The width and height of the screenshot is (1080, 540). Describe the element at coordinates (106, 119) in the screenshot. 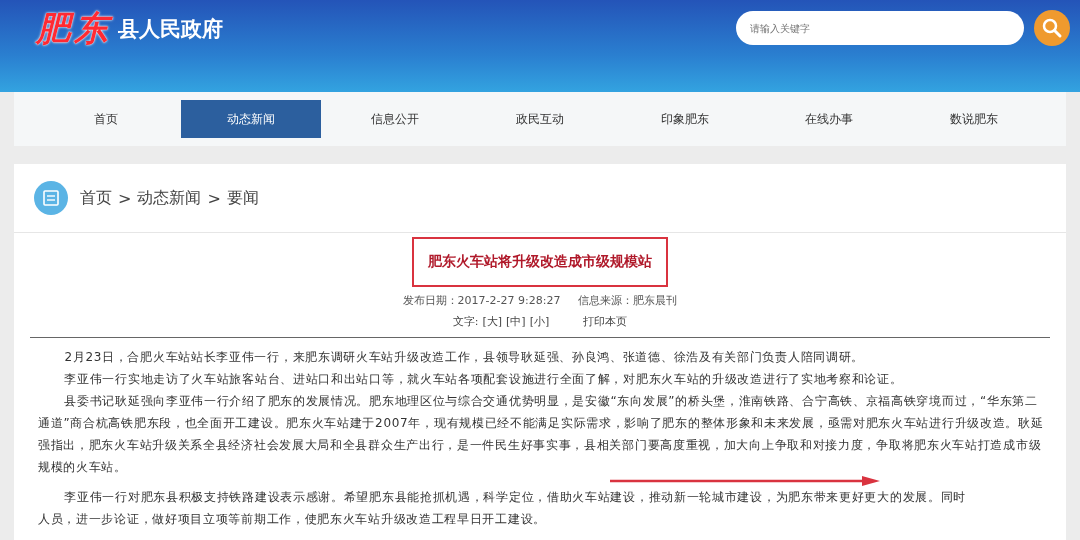

I see `nav-tab: 首页` at that location.